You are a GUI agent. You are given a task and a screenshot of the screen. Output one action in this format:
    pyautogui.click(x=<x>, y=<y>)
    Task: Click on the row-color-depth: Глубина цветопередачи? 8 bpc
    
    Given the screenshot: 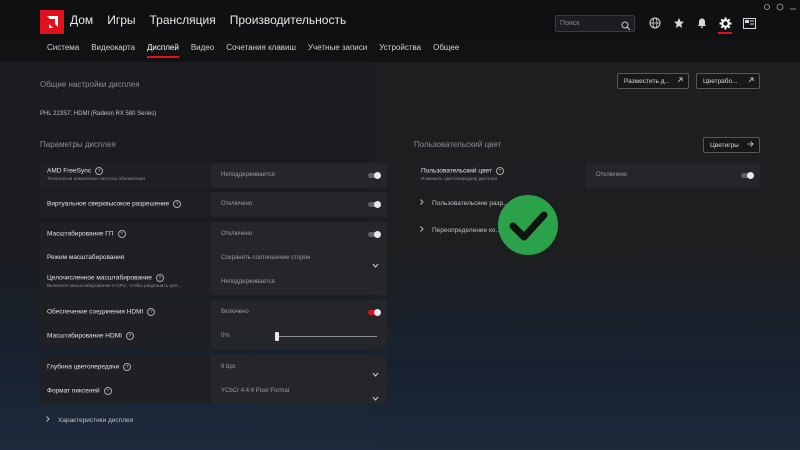 What is the action you would take?
    pyautogui.click(x=213, y=367)
    